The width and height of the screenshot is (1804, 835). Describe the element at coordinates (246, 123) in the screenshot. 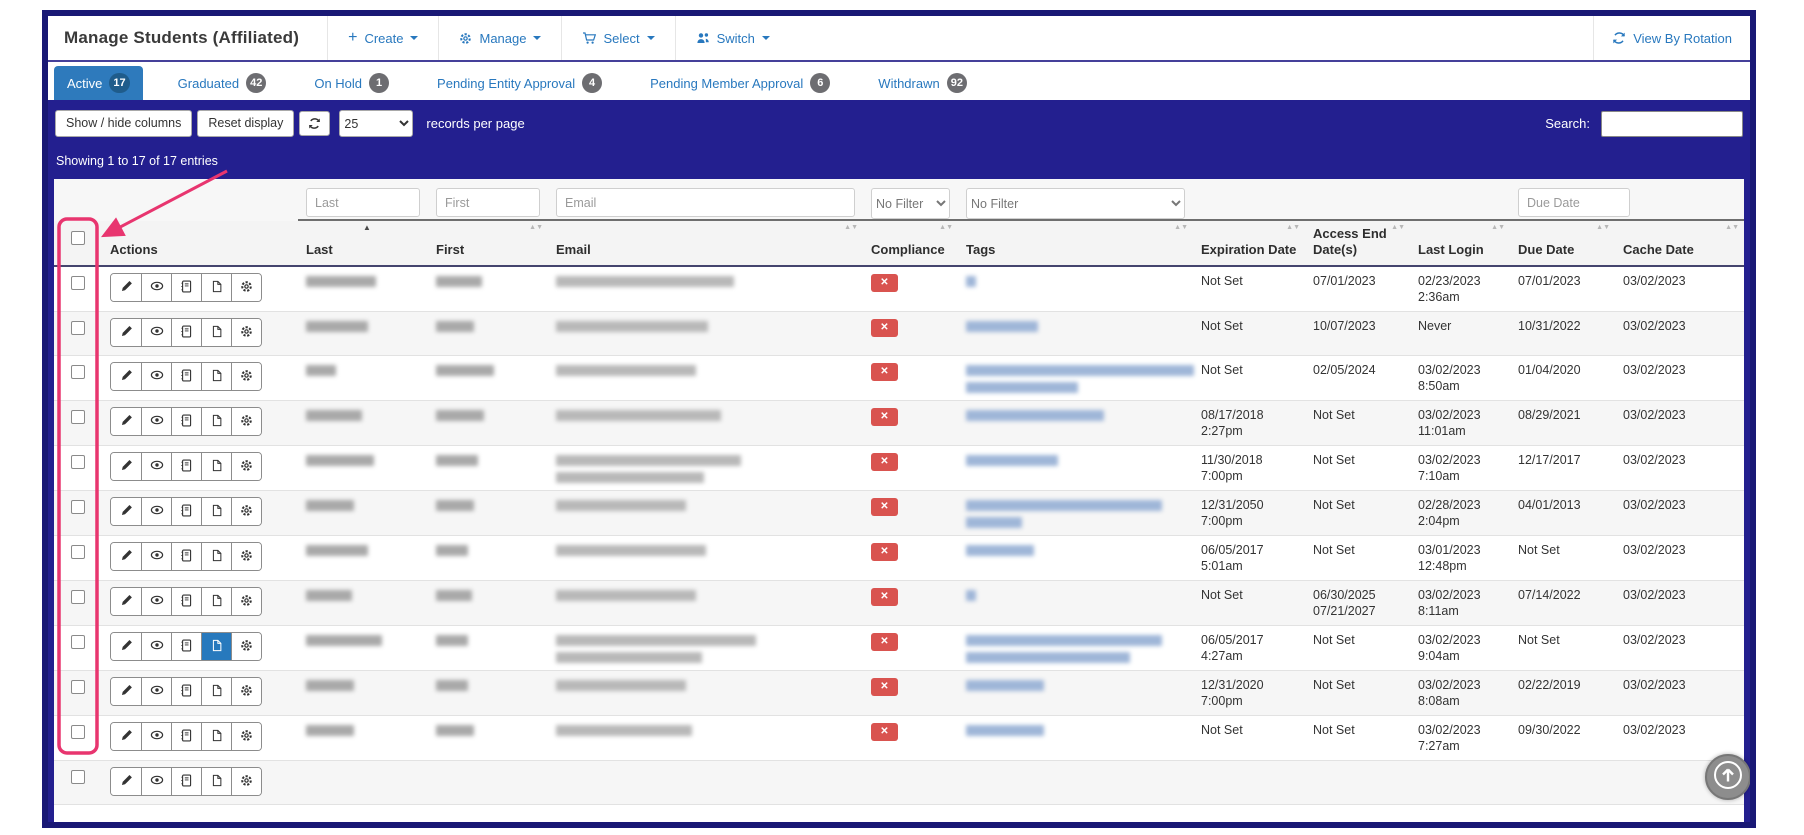

I see `reset-display-button: Reset display` at that location.